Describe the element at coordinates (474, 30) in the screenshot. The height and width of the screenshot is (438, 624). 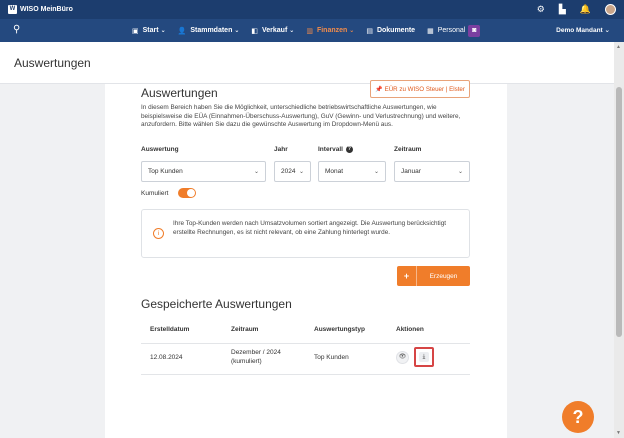
I see `personal-badge-icon: ◙` at that location.